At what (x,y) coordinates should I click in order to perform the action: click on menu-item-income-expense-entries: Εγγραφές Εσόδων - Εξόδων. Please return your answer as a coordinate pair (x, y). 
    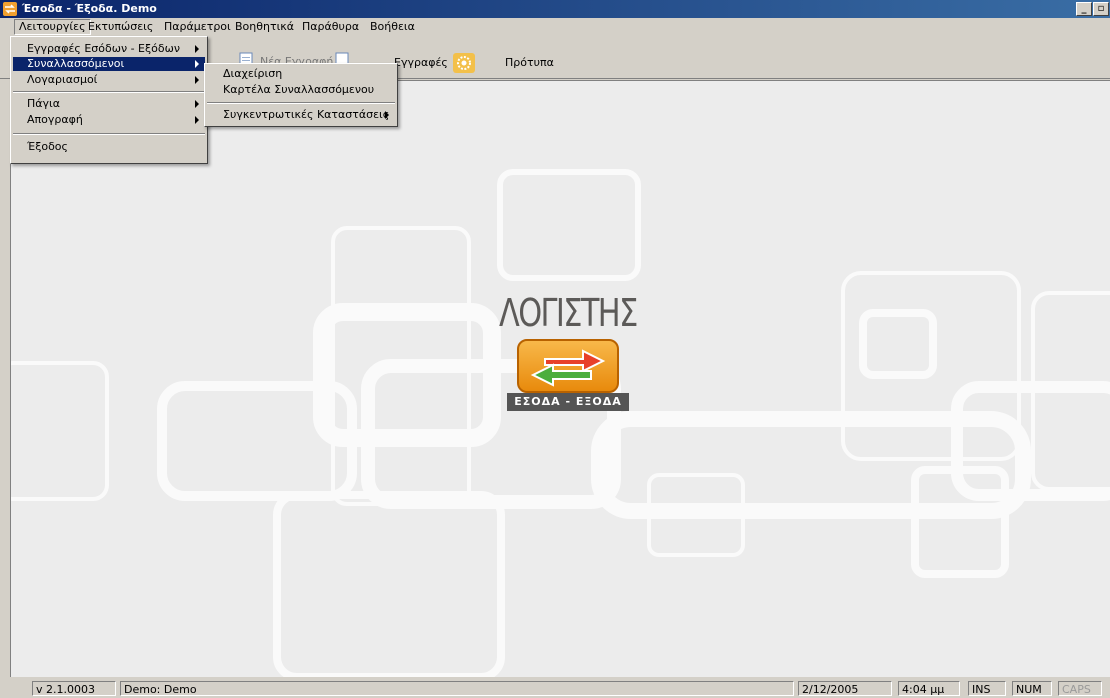
    Looking at the image, I should click on (109, 49).